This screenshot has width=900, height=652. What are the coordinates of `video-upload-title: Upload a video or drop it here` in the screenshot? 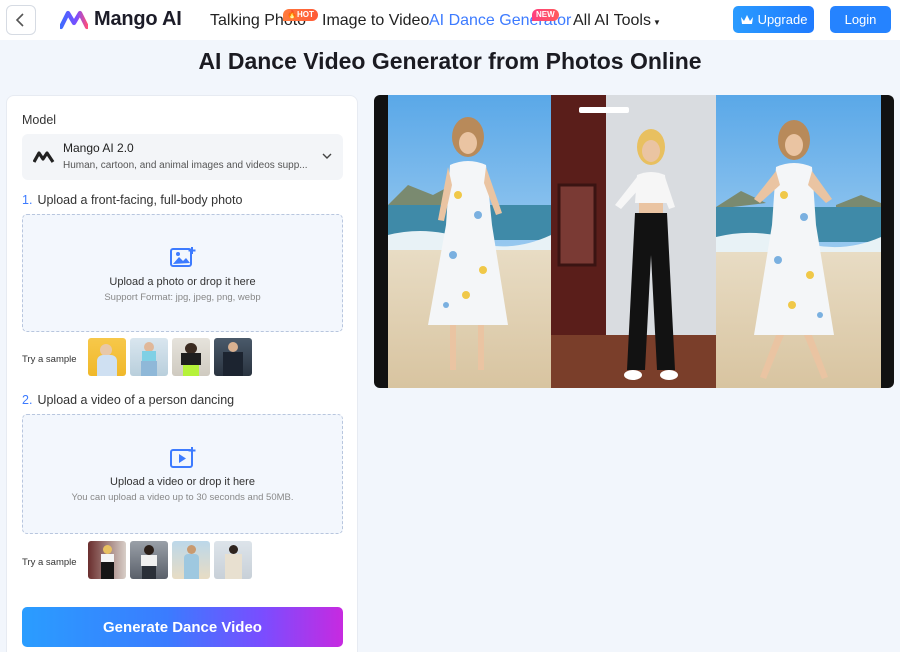 It's located at (182, 482).